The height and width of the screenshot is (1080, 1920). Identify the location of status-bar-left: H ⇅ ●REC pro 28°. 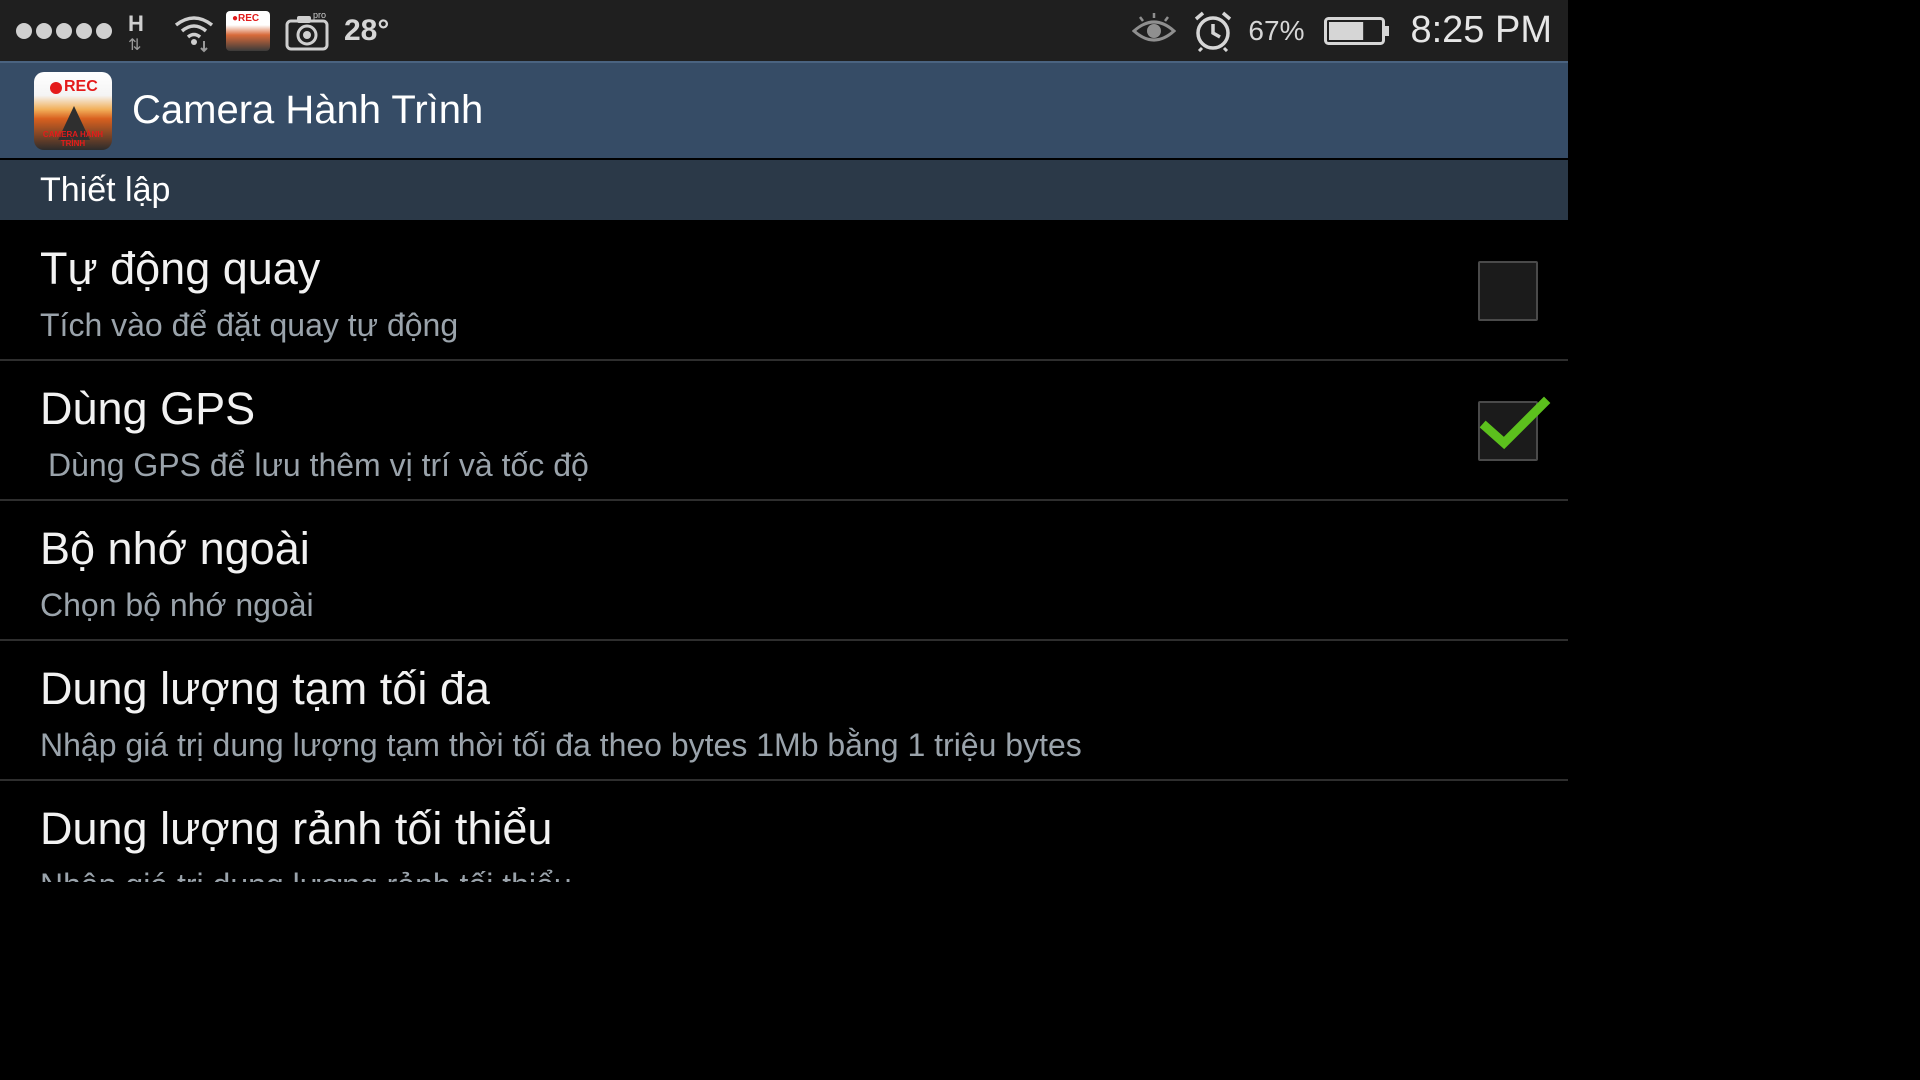
(195, 31).